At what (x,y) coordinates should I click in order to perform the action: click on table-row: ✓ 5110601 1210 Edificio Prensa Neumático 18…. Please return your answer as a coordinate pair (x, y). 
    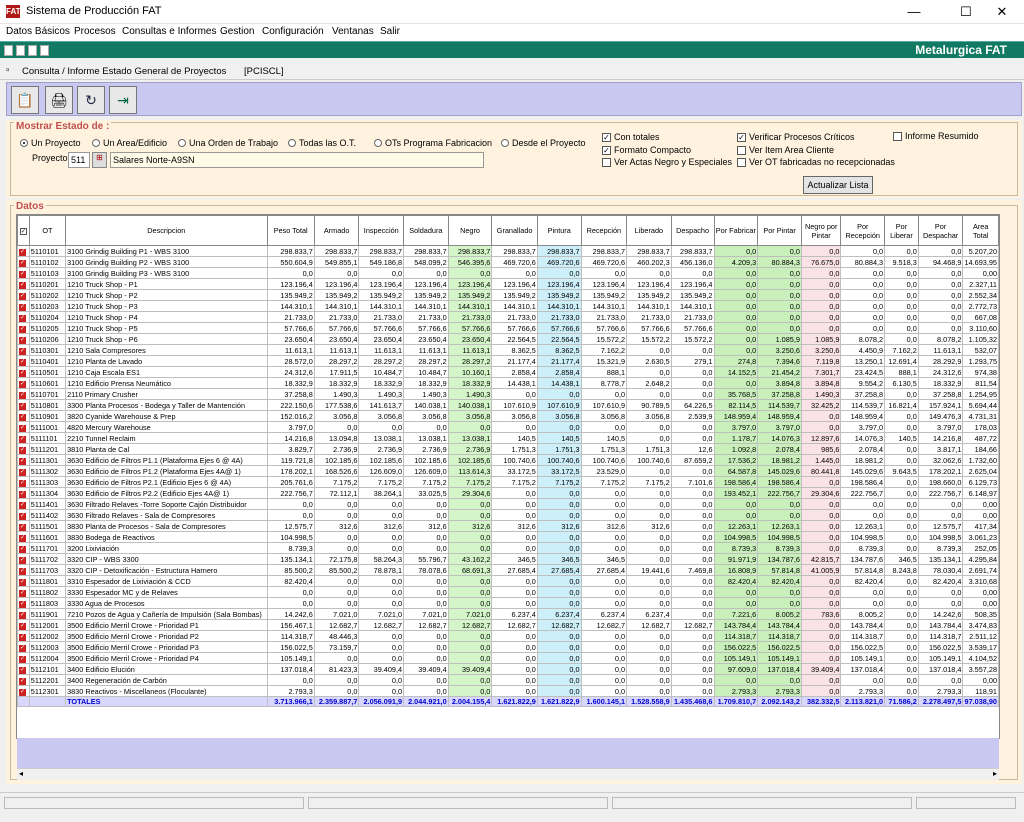
    Looking at the image, I should click on (508, 383).